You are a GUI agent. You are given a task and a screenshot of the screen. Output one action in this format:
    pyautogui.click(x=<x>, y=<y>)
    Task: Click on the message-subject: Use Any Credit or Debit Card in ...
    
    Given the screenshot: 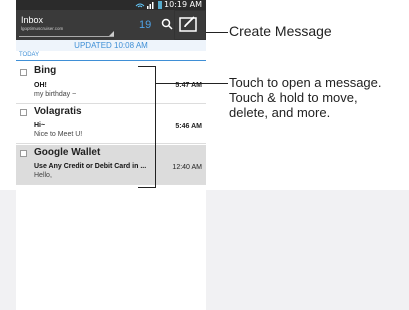 What is the action you would take?
    pyautogui.click(x=90, y=166)
    